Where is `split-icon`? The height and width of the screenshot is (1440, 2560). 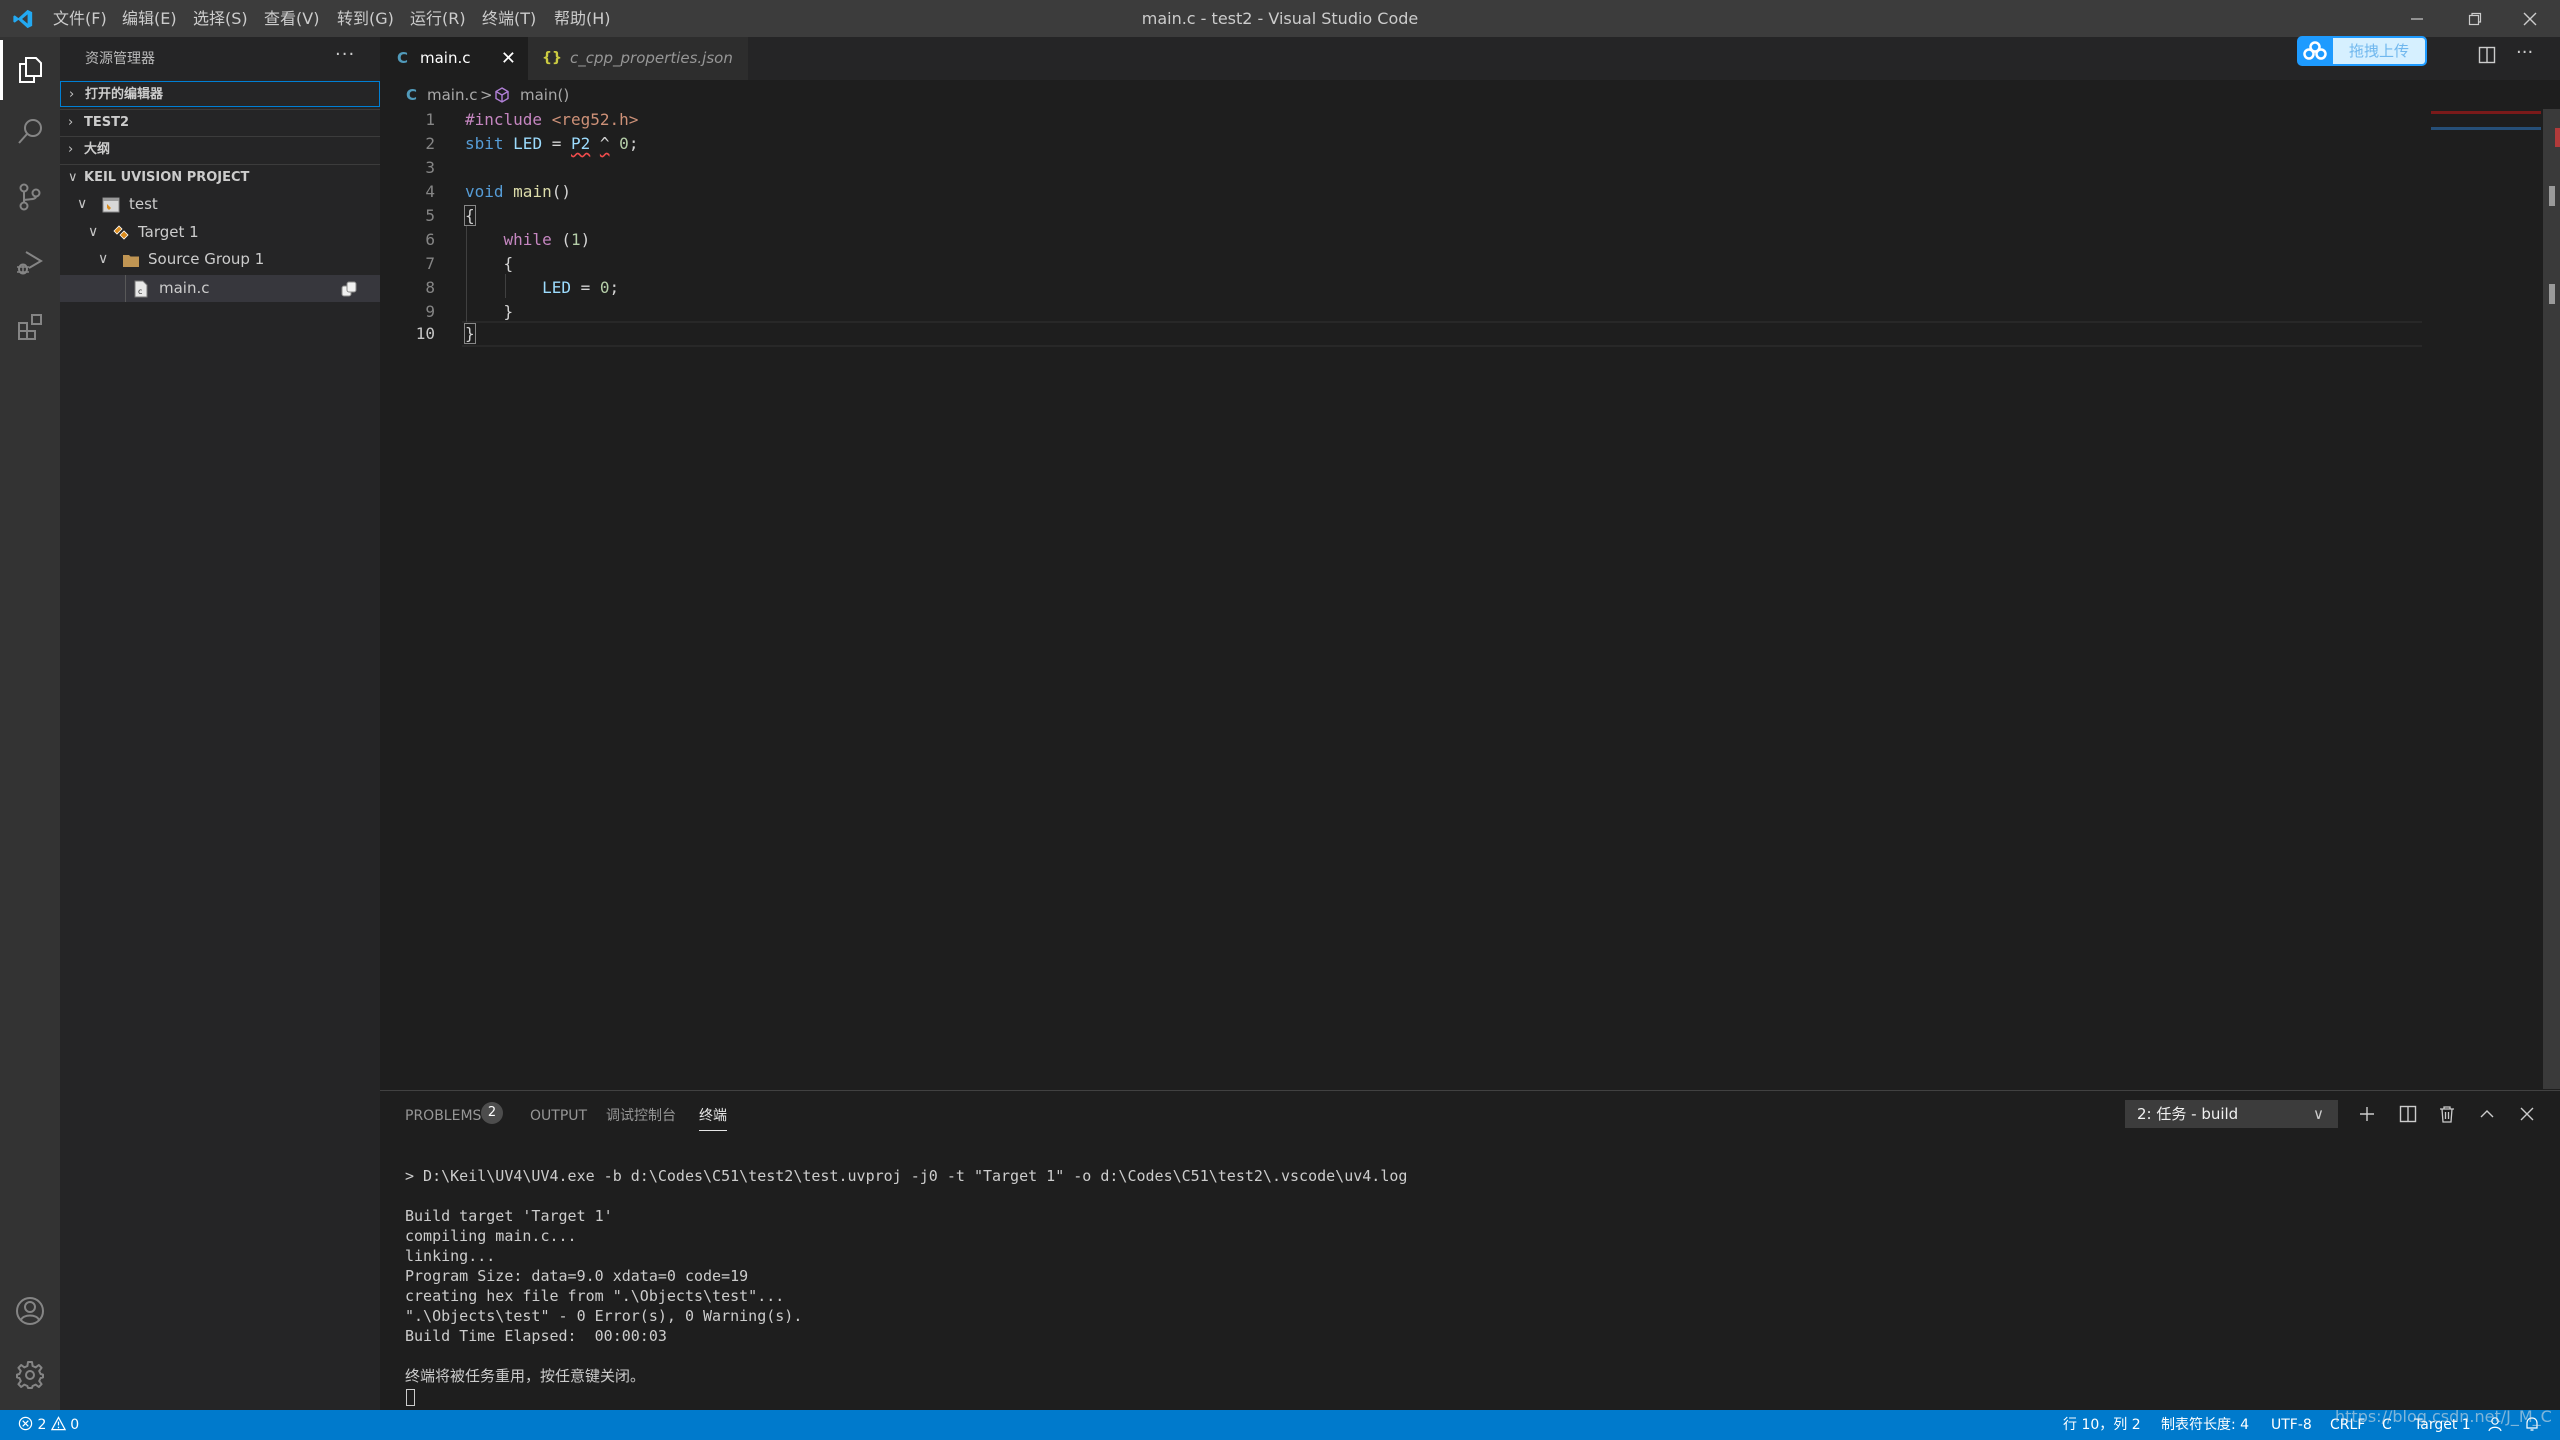
split-icon is located at coordinates (2408, 1114).